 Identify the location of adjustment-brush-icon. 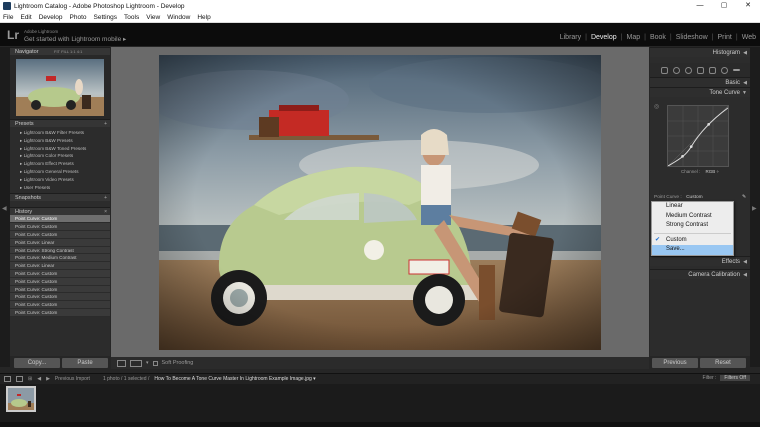
(736, 70).